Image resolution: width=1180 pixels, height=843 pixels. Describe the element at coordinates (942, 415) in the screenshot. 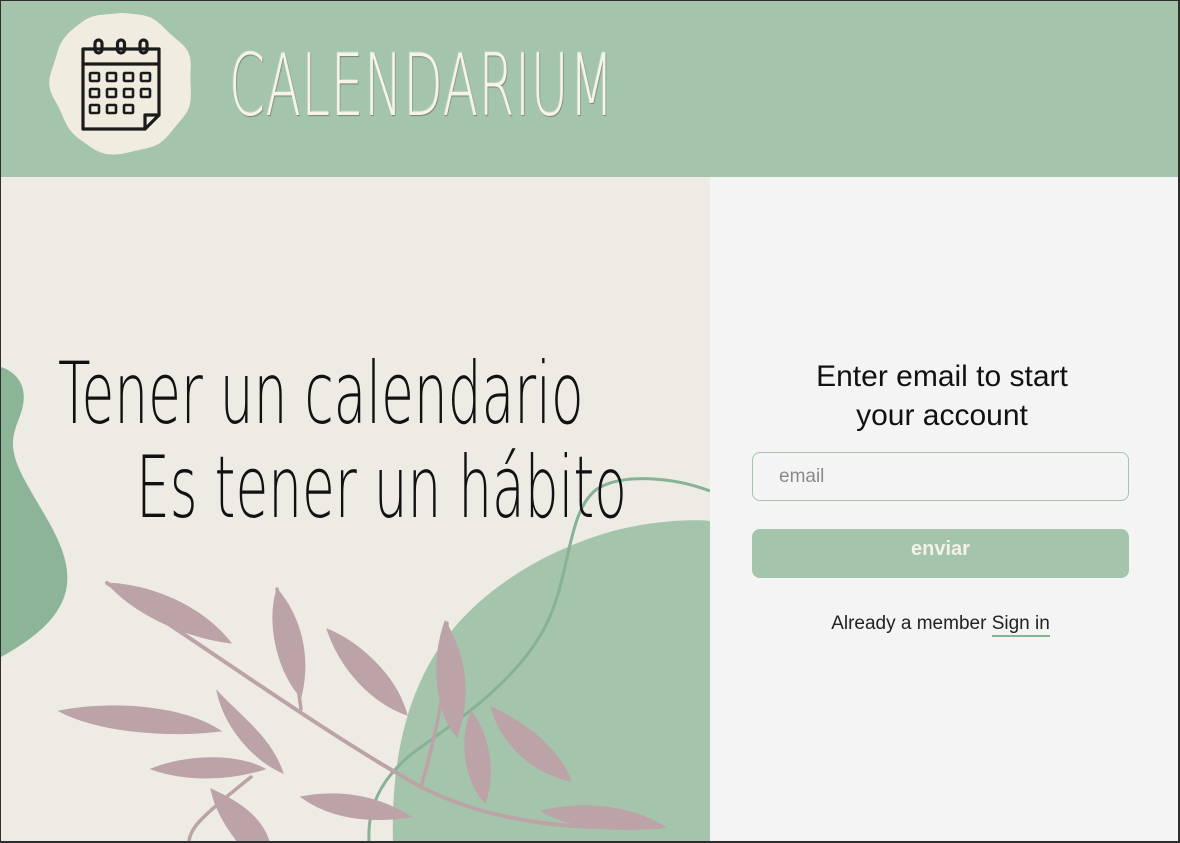

I see `signup-title-line-2: your account` at that location.